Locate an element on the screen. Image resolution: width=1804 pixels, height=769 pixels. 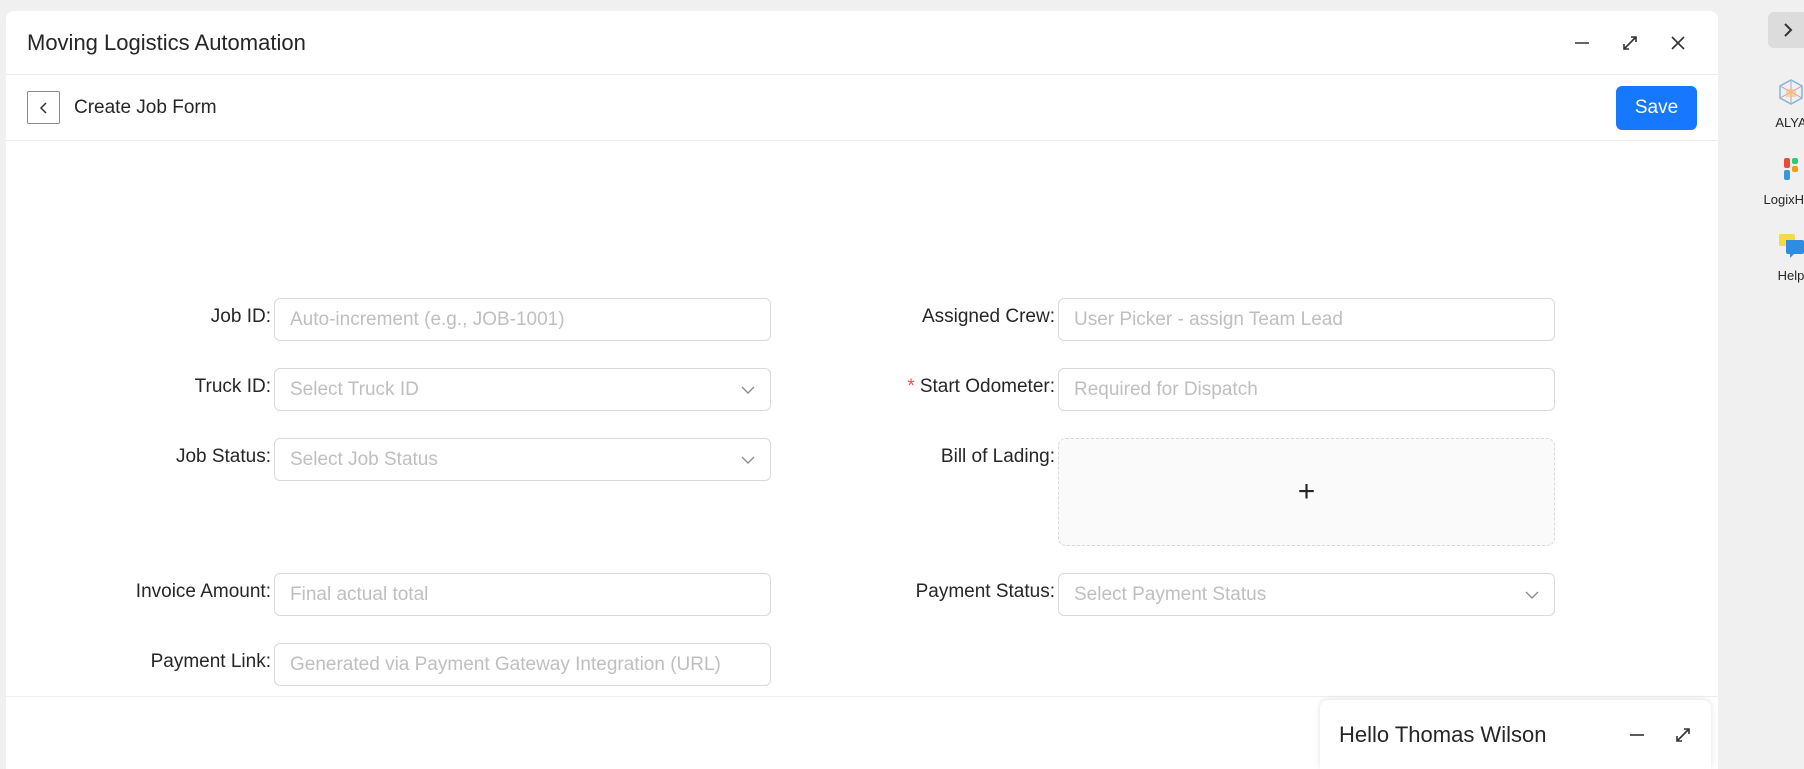
sidebar-item-alya: ALYA is located at coordinates (1781, 103).